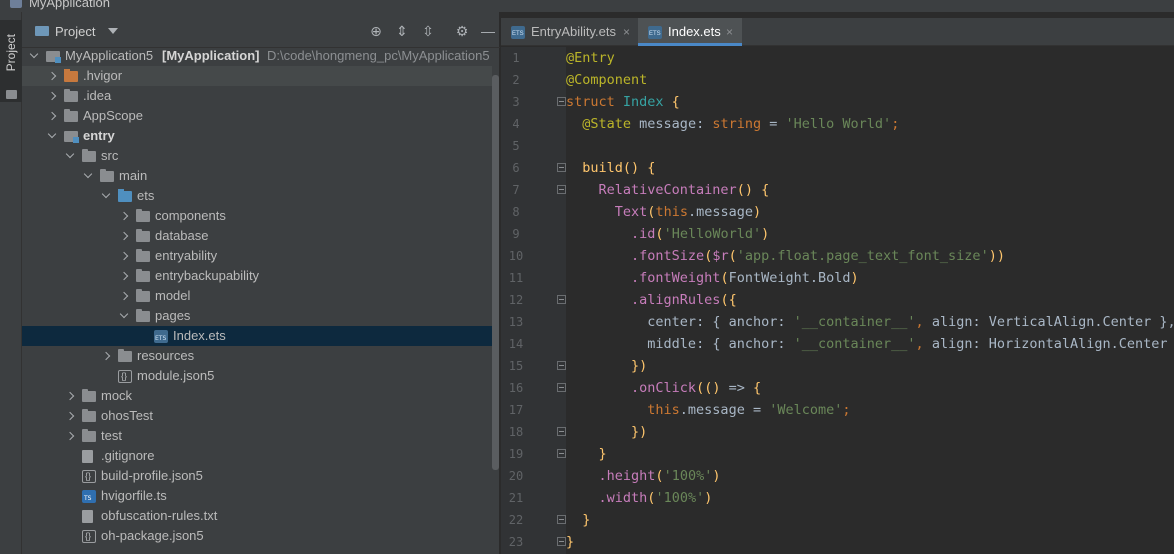 Image resolution: width=1174 pixels, height=554 pixels. Describe the element at coordinates (516, 168) in the screenshot. I see `line-number: 6` at that location.